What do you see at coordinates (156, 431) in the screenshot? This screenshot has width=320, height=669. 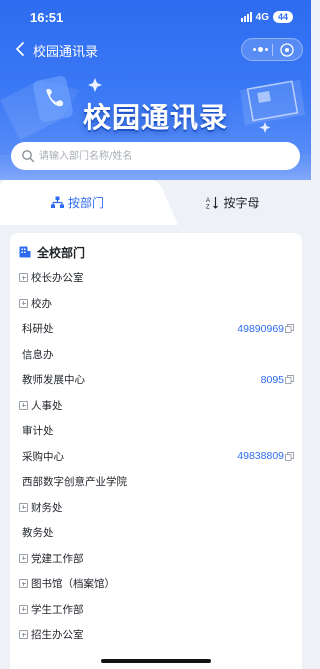 I see `department-row: 审计处` at bounding box center [156, 431].